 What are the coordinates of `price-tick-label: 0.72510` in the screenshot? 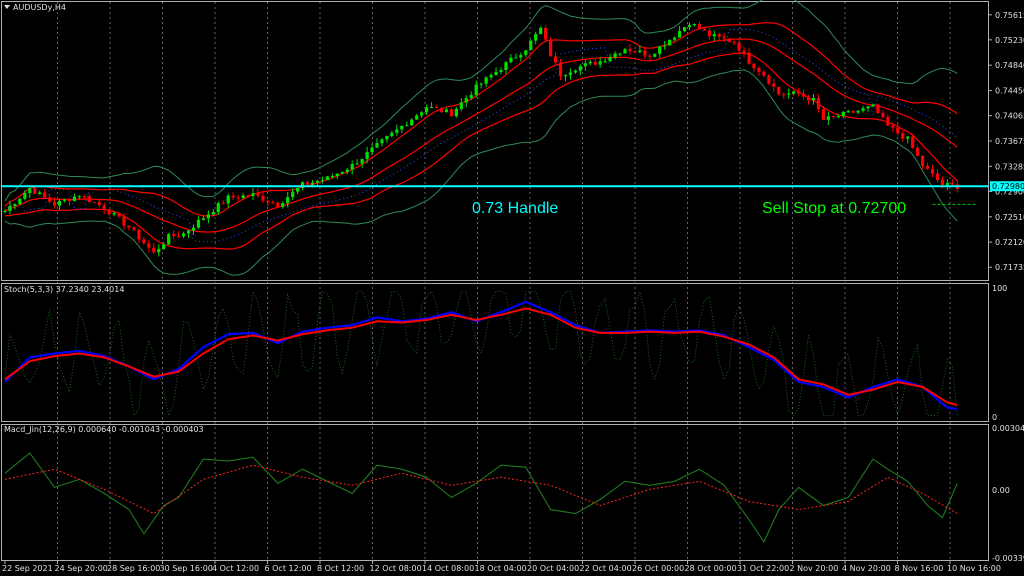 It's located at (1009, 217).